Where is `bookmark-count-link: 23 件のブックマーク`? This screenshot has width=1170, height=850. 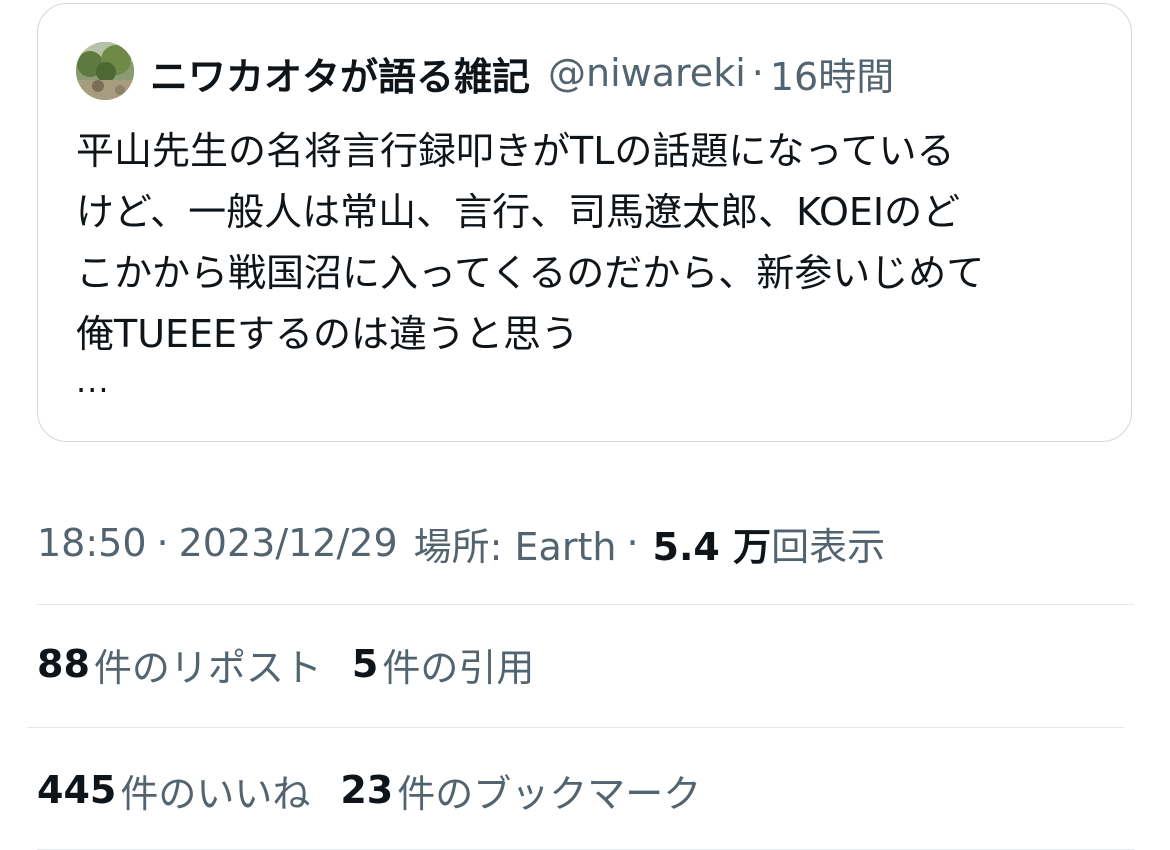
bookmark-count-link: 23 件のブックマーク is located at coordinates (520, 790).